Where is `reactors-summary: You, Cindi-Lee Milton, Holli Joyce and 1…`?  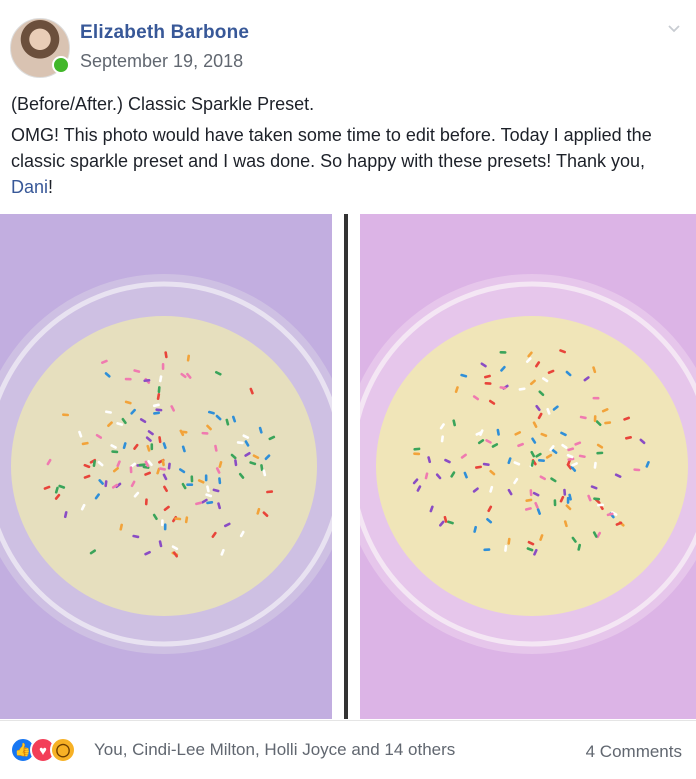
reactors-summary: You, Cindi-Lee Milton, Holli Joyce and 1… is located at coordinates (274, 750).